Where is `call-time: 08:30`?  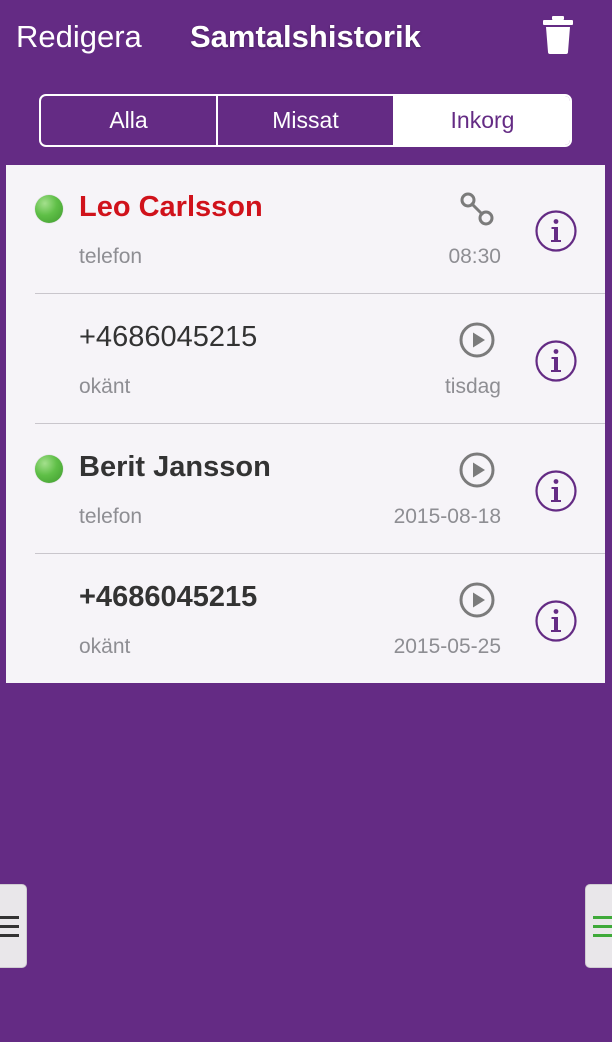
call-time: 08:30 is located at coordinates (474, 256).